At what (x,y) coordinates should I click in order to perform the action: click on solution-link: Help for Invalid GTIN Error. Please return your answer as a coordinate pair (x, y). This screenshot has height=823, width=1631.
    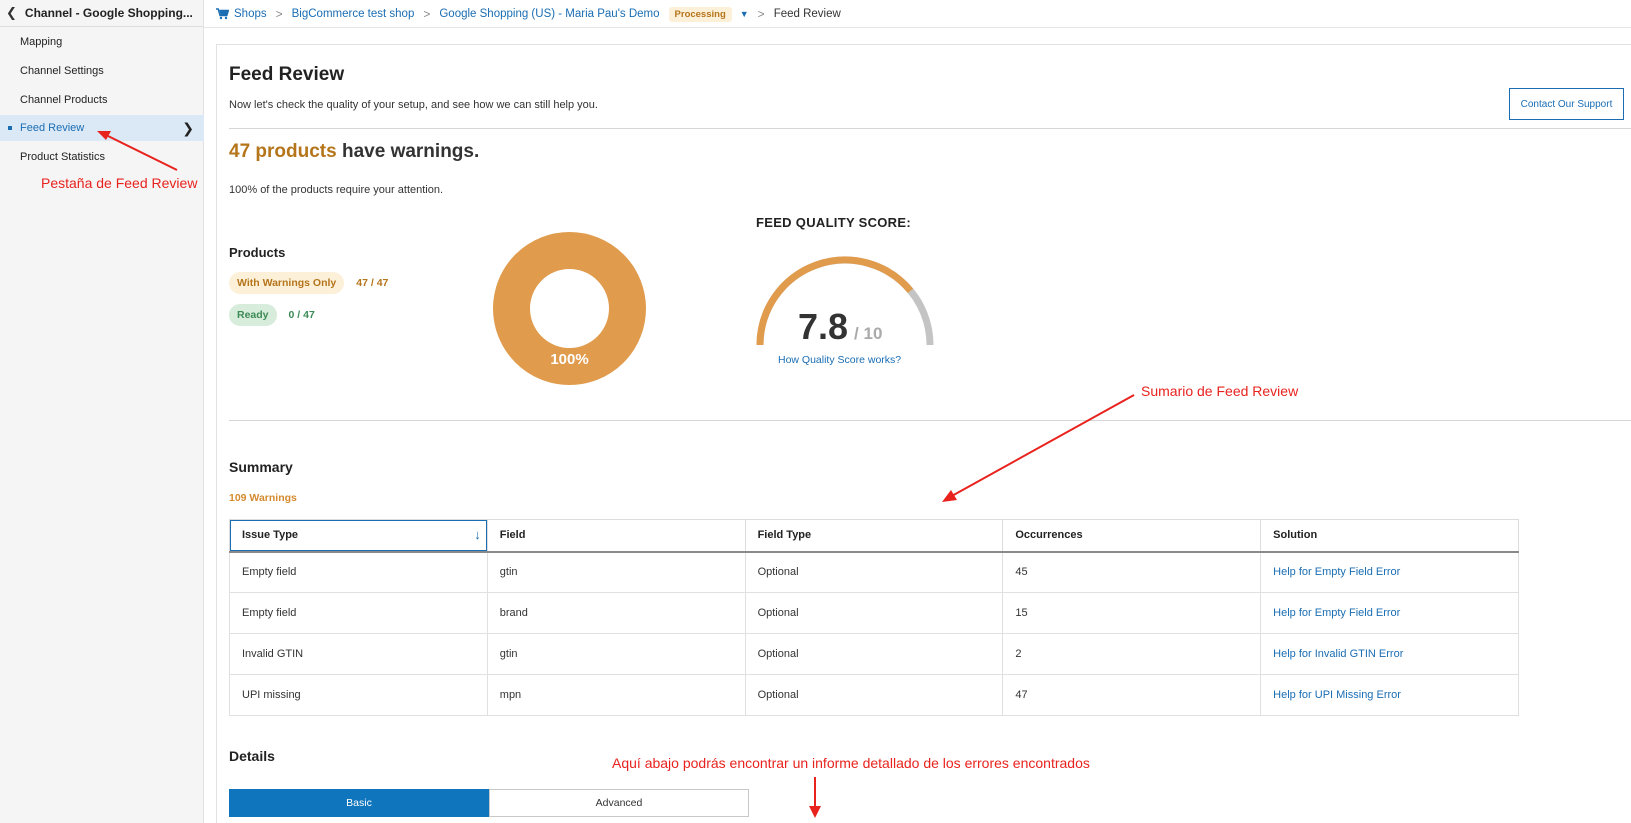
    Looking at the image, I should click on (1389, 654).